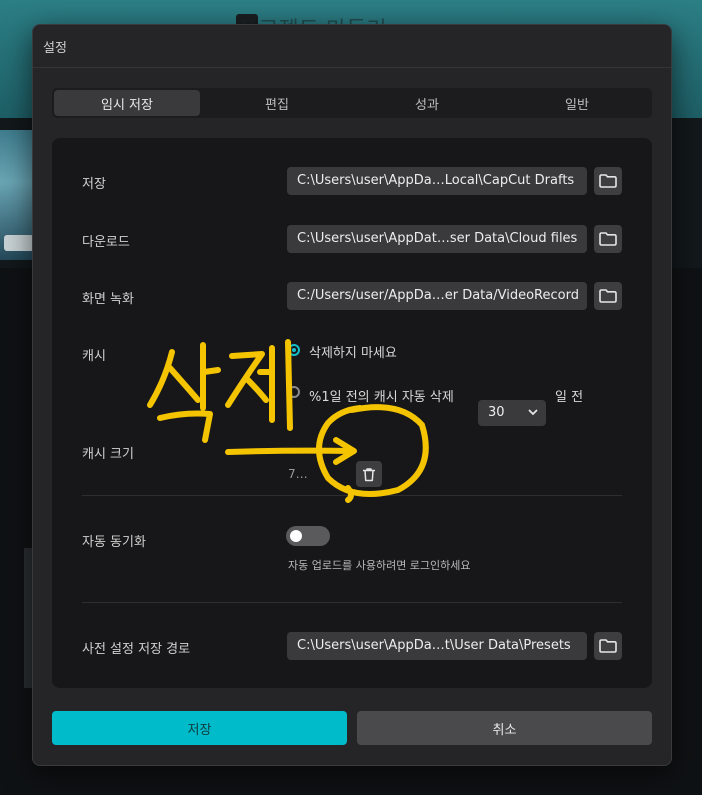 This screenshot has width=702, height=795. What do you see at coordinates (352, 103) in the screenshot?
I see `settings-tabs: 임시 저장 편집 성과 일반` at bounding box center [352, 103].